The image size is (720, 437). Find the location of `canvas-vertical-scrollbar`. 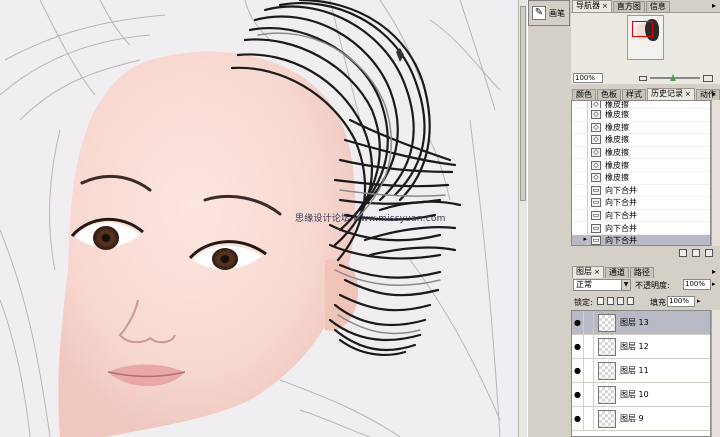

canvas-vertical-scrollbar is located at coordinates (522, 218).